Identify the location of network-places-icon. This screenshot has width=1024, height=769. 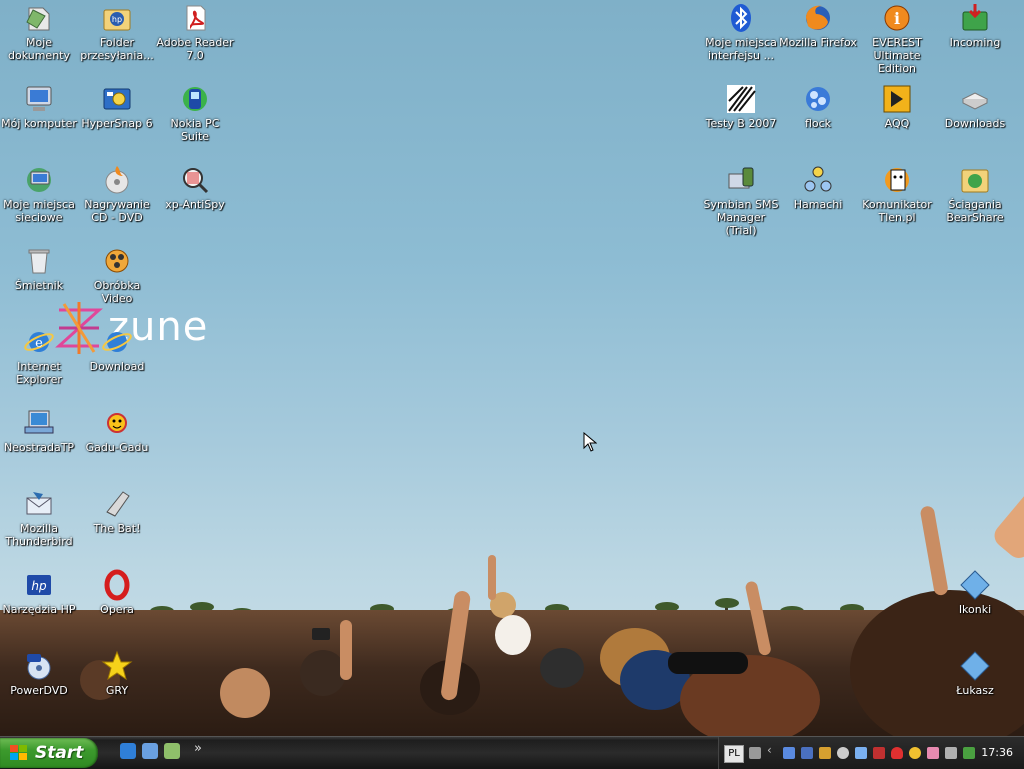
(39, 180).